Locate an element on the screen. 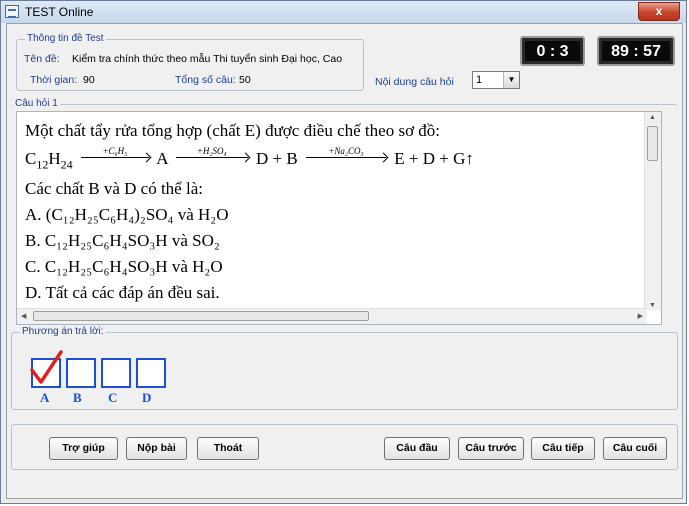 The height and width of the screenshot is (506, 689). answer-checkbox-a is located at coordinates (46, 369).